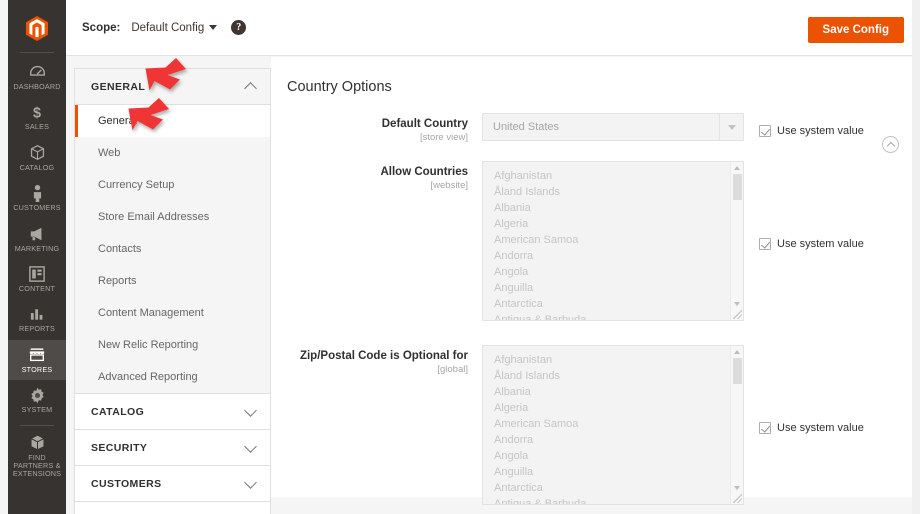 This screenshot has width=920, height=514. What do you see at coordinates (126, 483) in the screenshot?
I see `config-section-title: CUSTOMERS` at bounding box center [126, 483].